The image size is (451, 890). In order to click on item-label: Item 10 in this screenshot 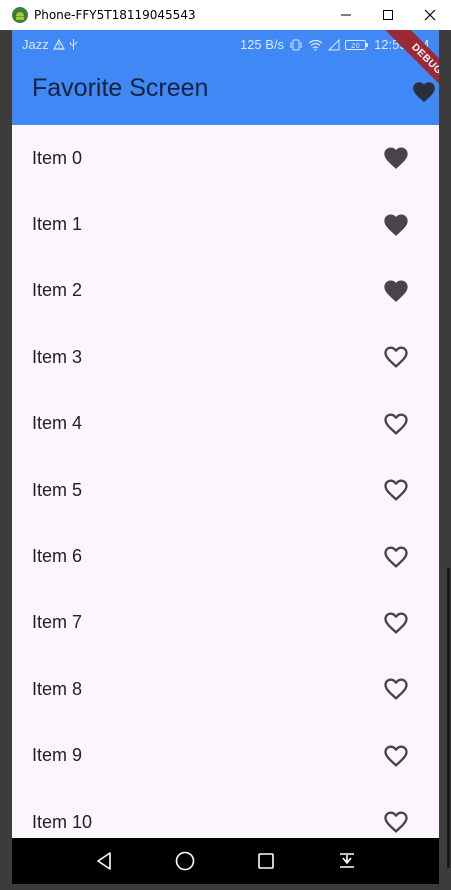, I will do `click(62, 821)`.